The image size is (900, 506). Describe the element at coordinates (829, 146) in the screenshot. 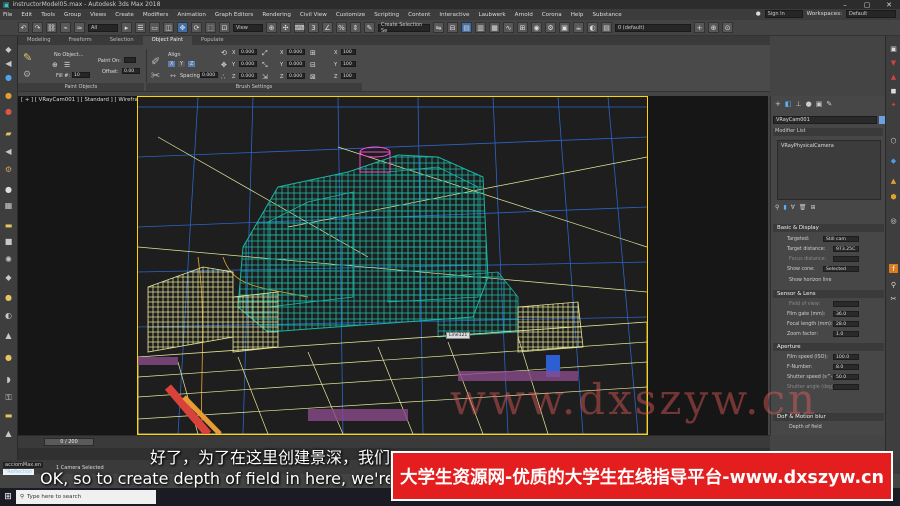

I see `stack-item-vray-camera: VRayPhysicalCamera` at that location.